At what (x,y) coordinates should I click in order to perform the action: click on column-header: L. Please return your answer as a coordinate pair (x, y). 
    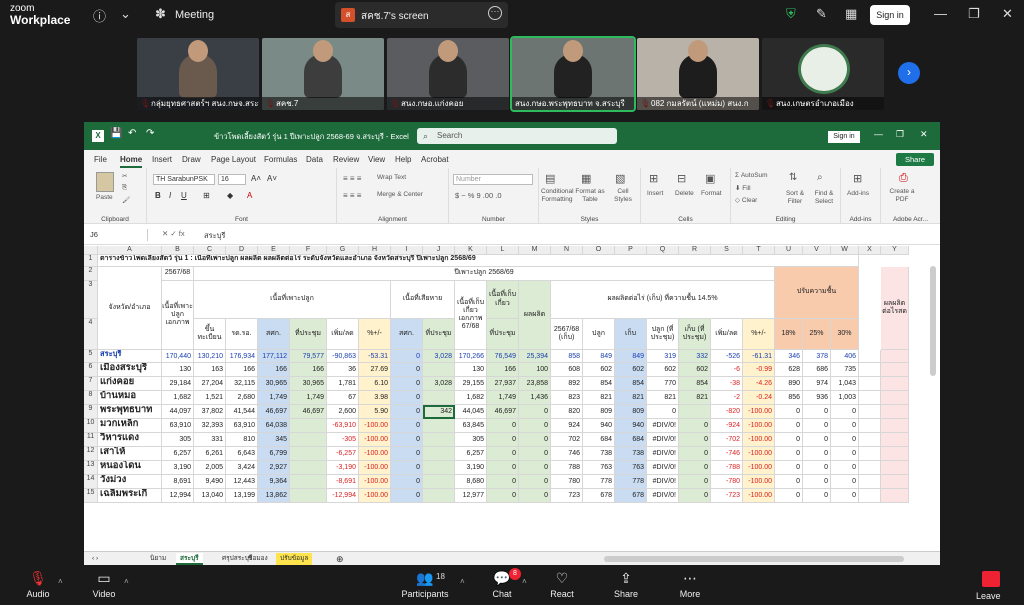
    Looking at the image, I should click on (503, 250).